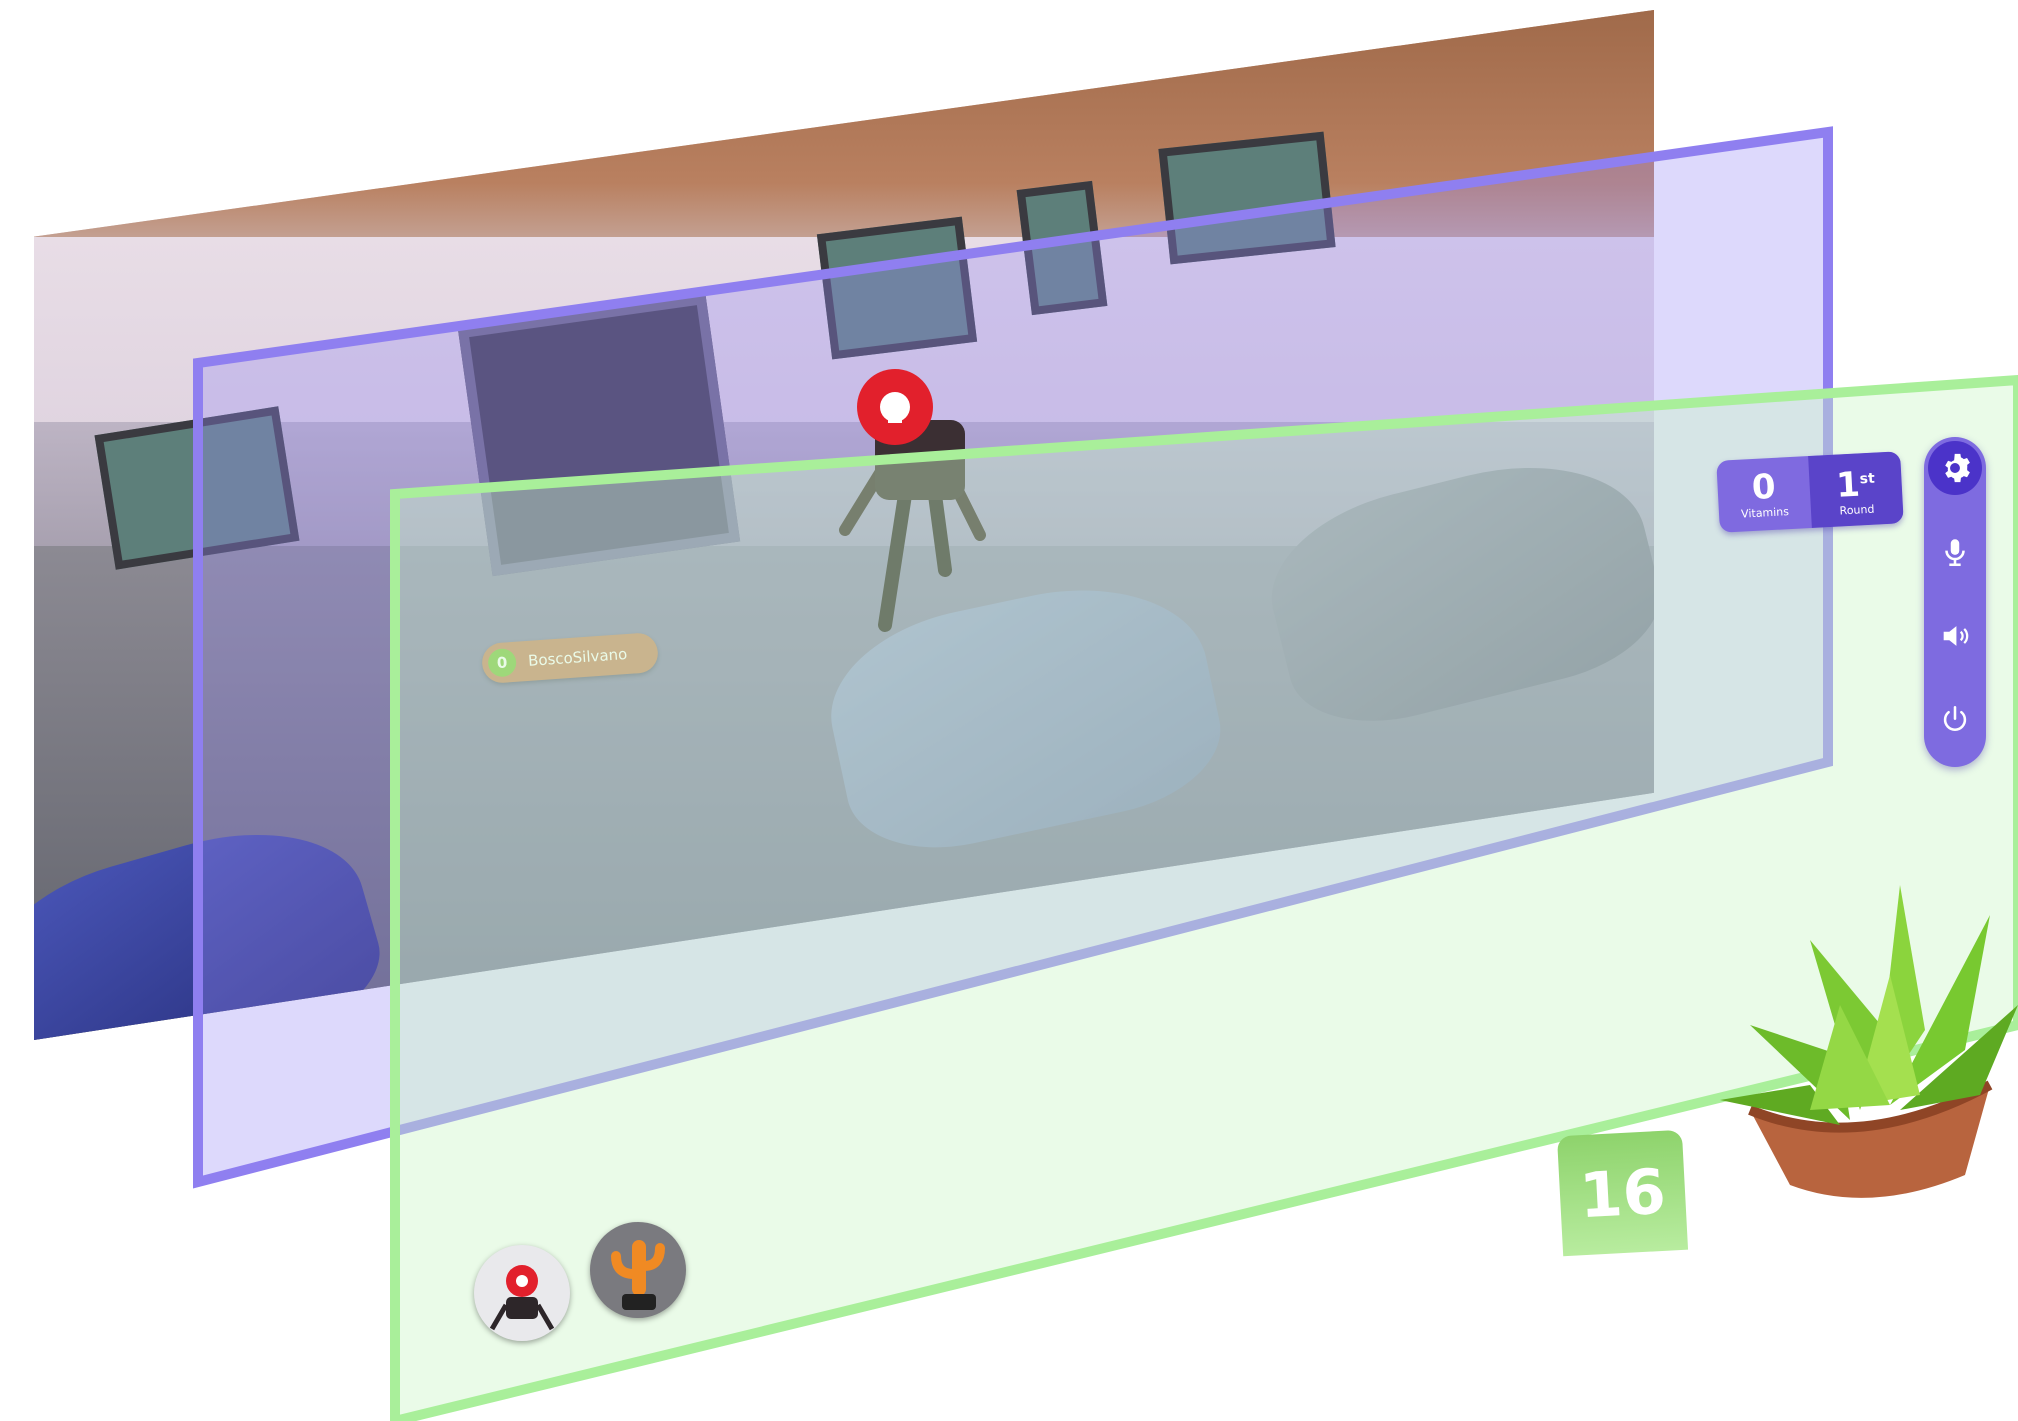 The height and width of the screenshot is (1421, 2018). I want to click on round-label: Round, so click(1857, 510).